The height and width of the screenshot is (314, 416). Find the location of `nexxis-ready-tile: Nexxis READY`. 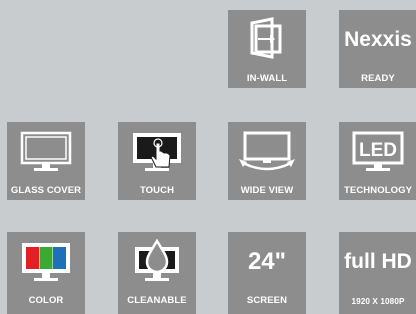

nexxis-ready-tile: Nexxis READY is located at coordinates (377, 49).